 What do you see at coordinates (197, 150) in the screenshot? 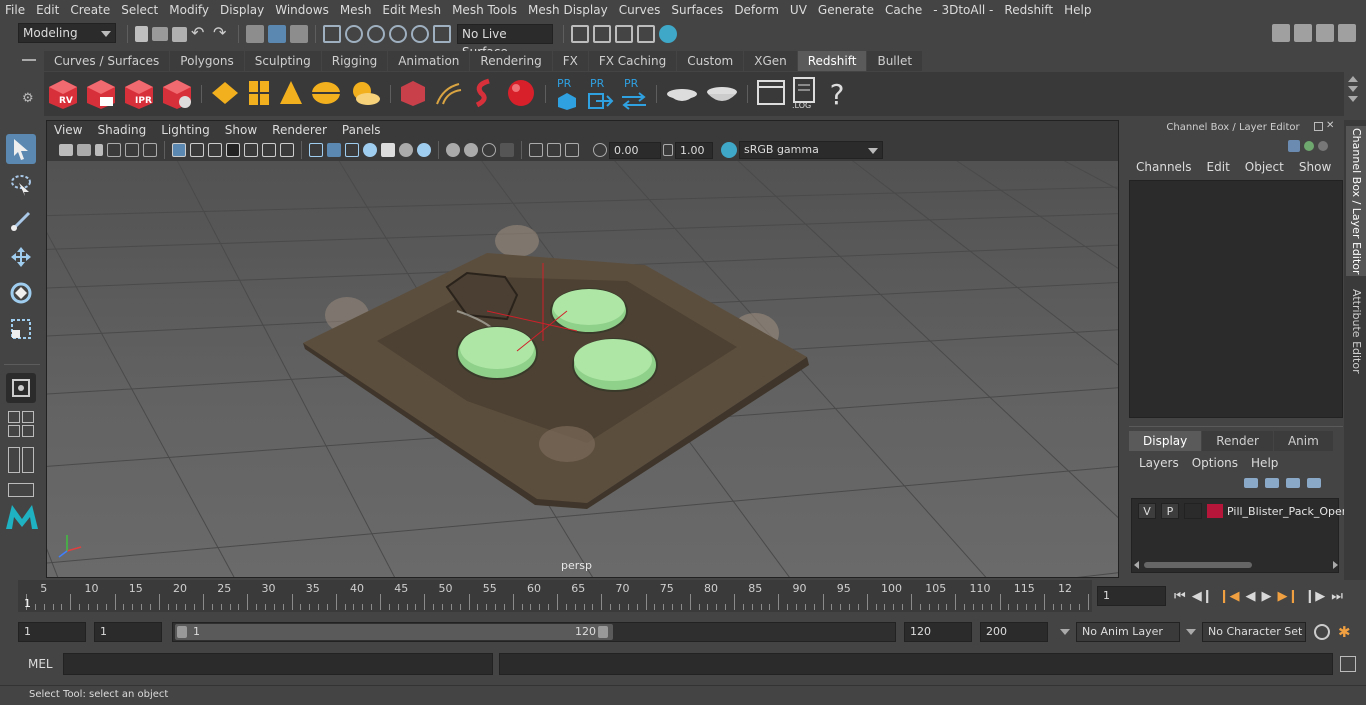
I see `film-gate-icon` at bounding box center [197, 150].